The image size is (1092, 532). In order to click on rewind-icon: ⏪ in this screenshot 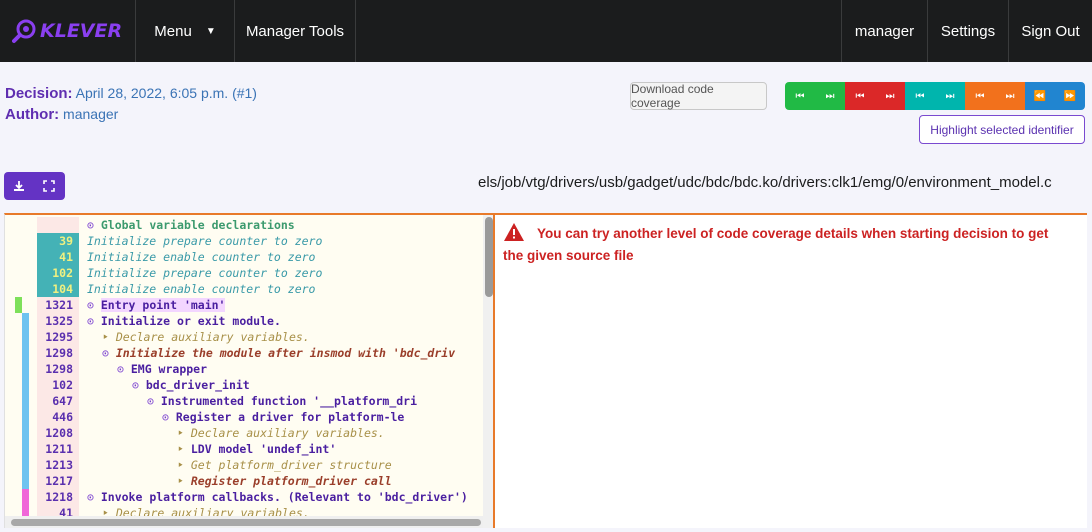, I will do `click(1040, 96)`.